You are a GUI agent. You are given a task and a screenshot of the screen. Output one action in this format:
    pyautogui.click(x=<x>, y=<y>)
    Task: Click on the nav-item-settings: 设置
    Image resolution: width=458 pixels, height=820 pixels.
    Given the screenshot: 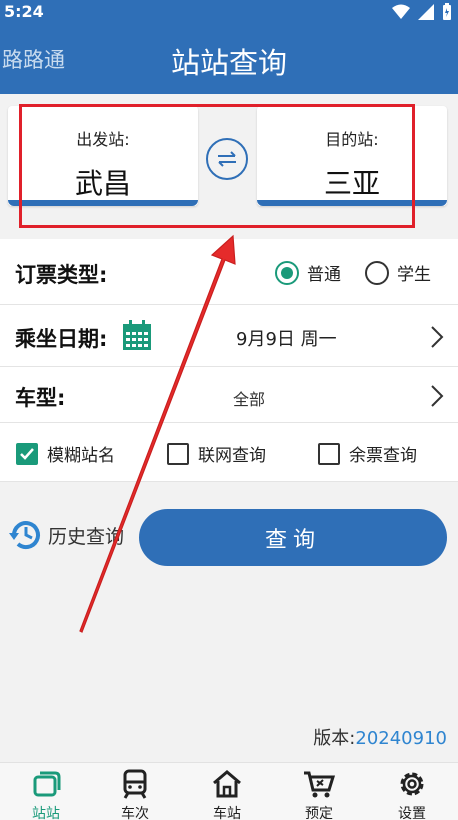 What is the action you would take?
    pyautogui.click(x=412, y=791)
    